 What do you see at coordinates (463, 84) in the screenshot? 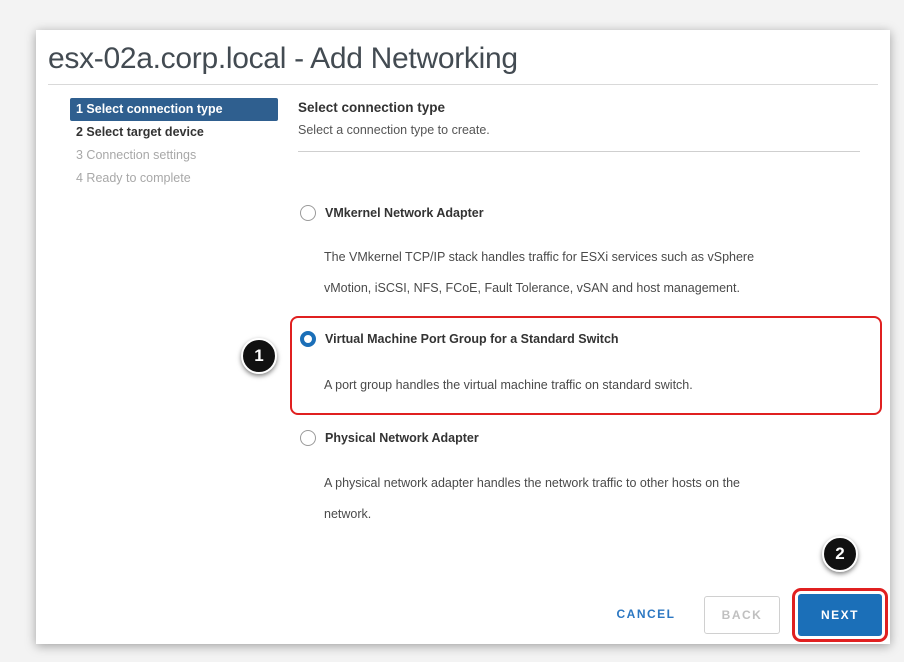
I see `title-divider` at bounding box center [463, 84].